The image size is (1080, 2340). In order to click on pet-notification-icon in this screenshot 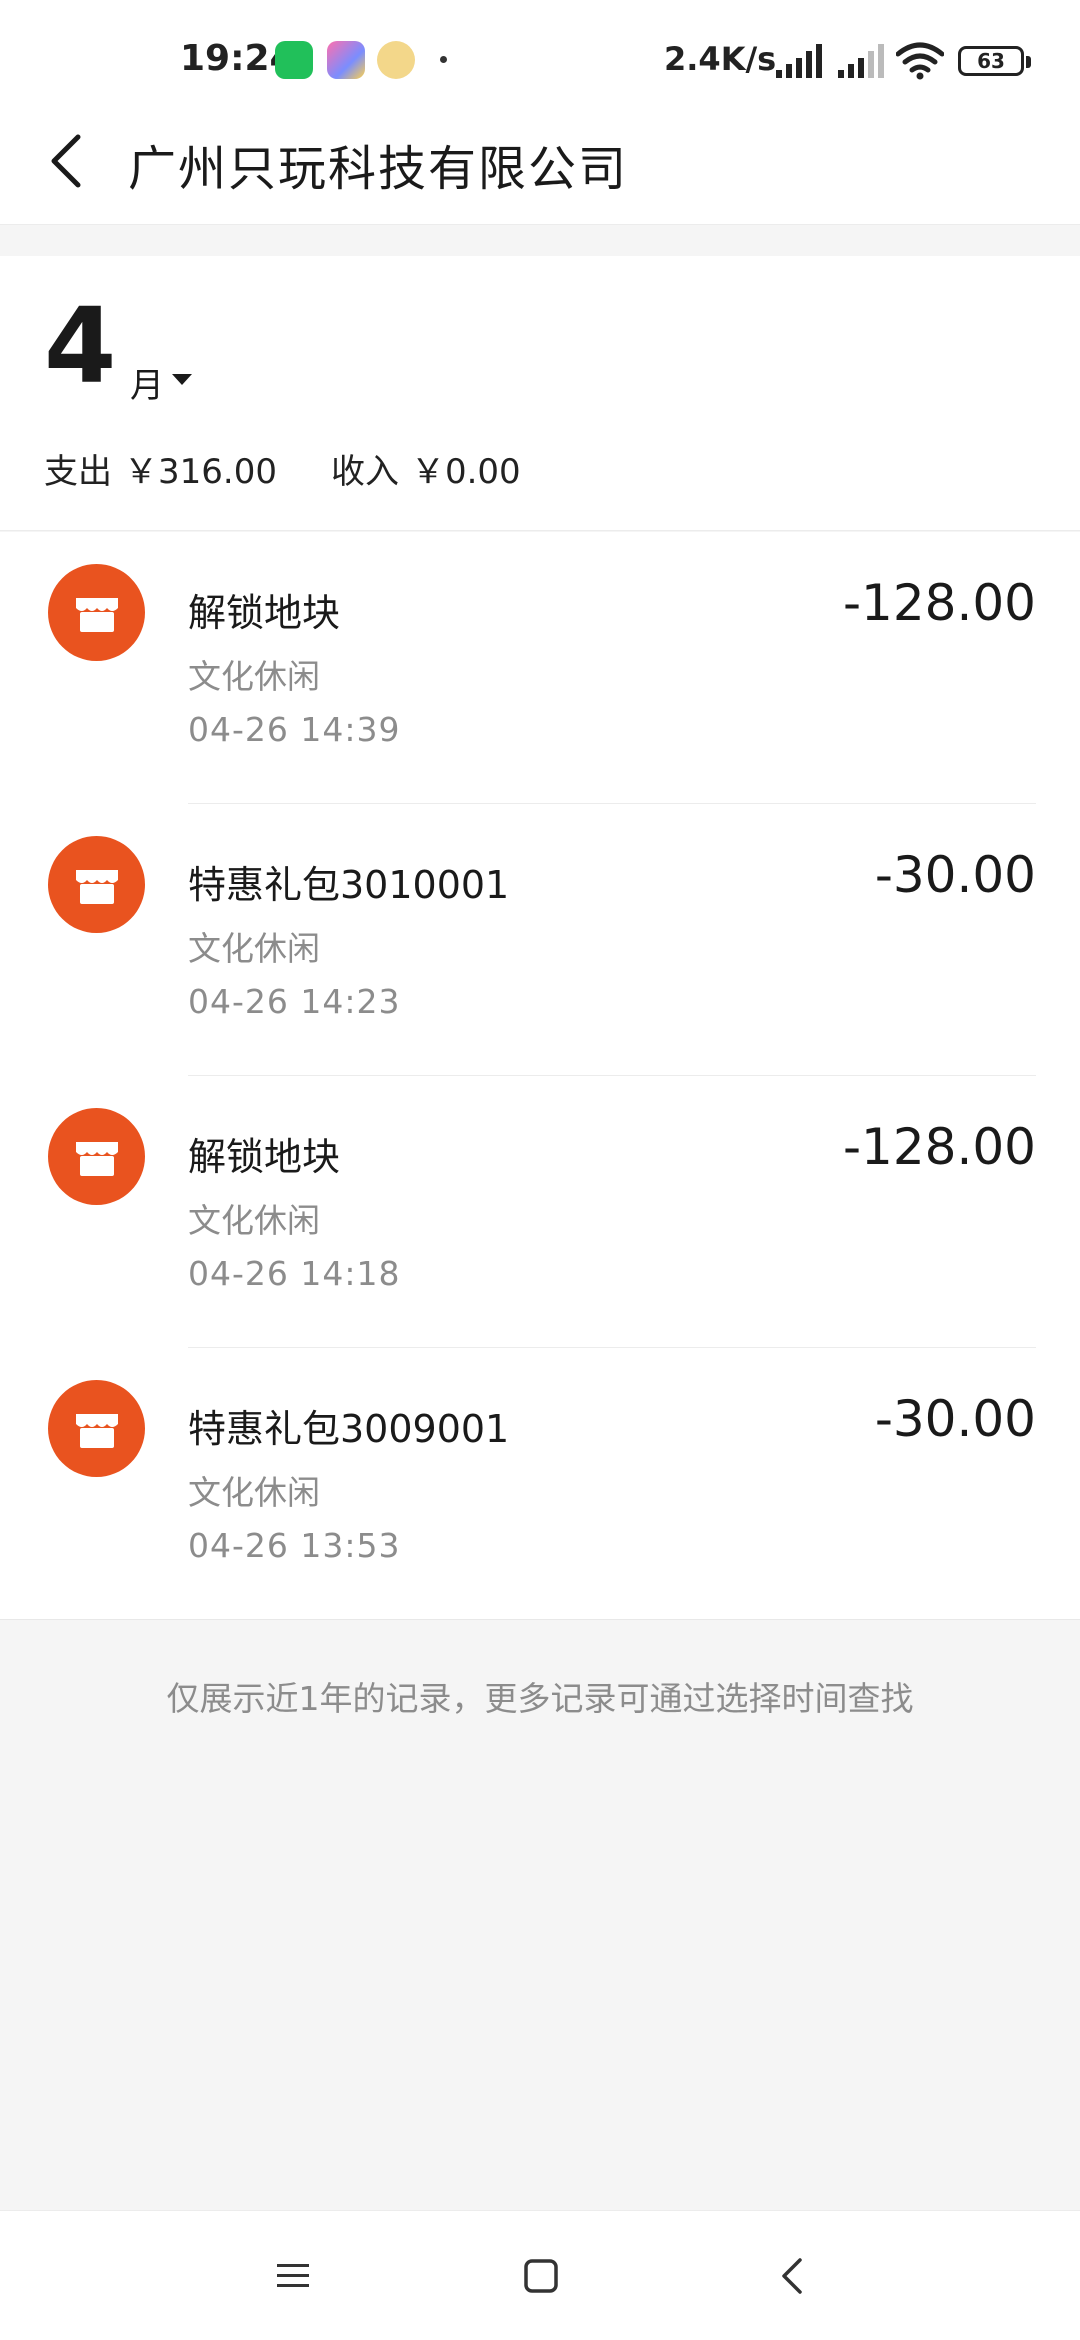, I will do `click(396, 60)`.